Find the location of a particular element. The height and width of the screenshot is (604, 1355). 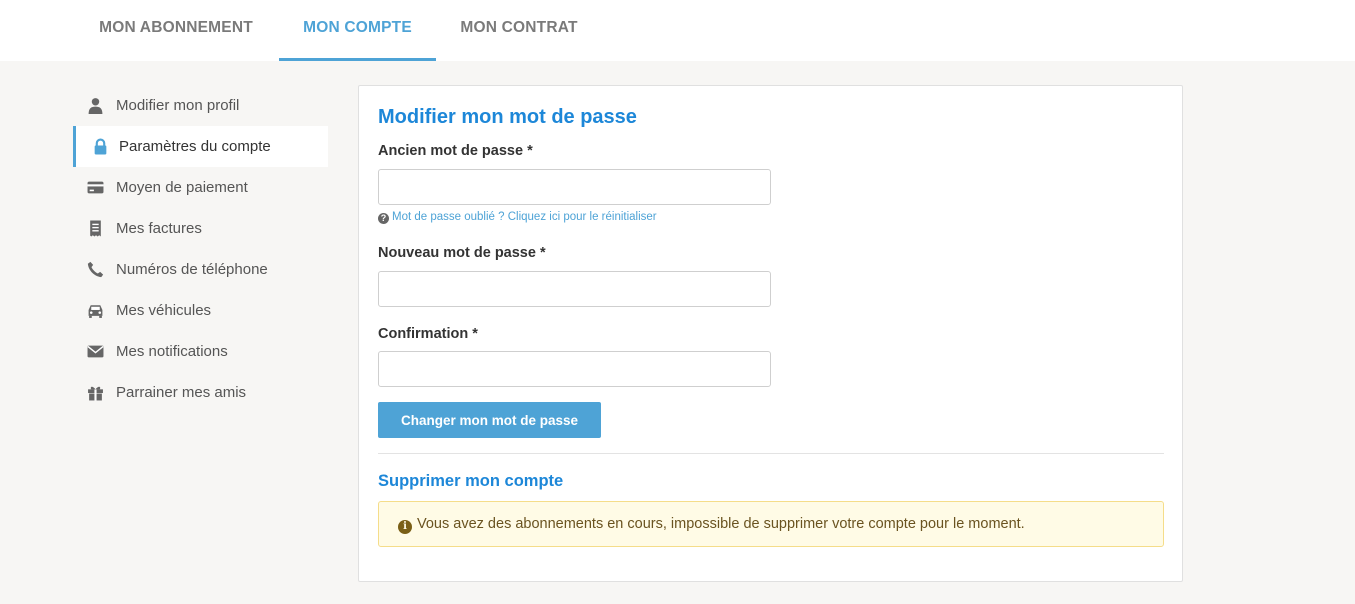

sidebar-item-paiement: Moyen de paiement is located at coordinates (200, 187).